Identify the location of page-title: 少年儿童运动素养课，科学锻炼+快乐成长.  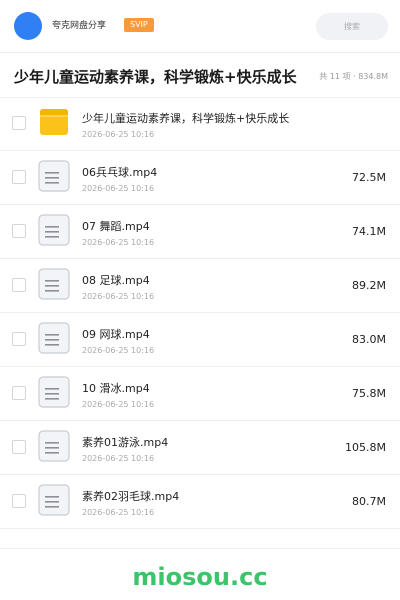
(155, 77).